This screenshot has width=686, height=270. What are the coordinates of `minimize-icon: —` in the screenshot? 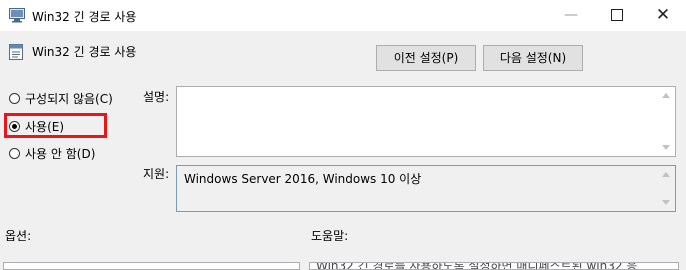 It's located at (571, 15).